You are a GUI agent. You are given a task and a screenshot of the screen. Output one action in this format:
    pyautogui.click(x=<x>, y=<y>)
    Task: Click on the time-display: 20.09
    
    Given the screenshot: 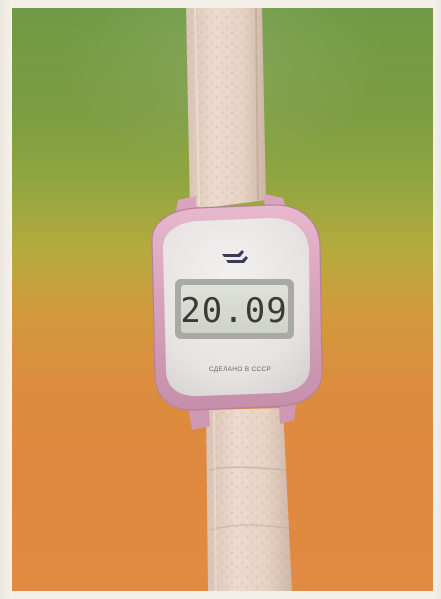 What is the action you would take?
    pyautogui.click(x=233, y=311)
    